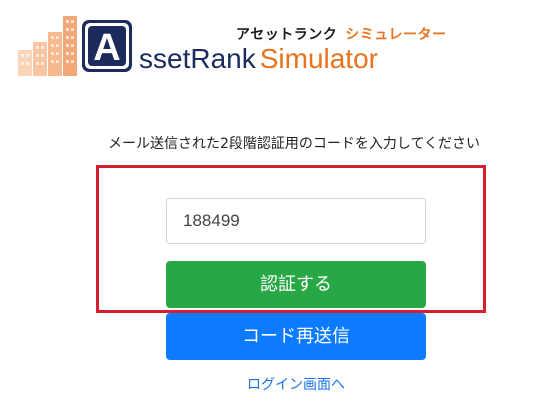  What do you see at coordinates (279, 384) in the screenshot?
I see `login-screen-link: ログイン画面へ` at bounding box center [279, 384].